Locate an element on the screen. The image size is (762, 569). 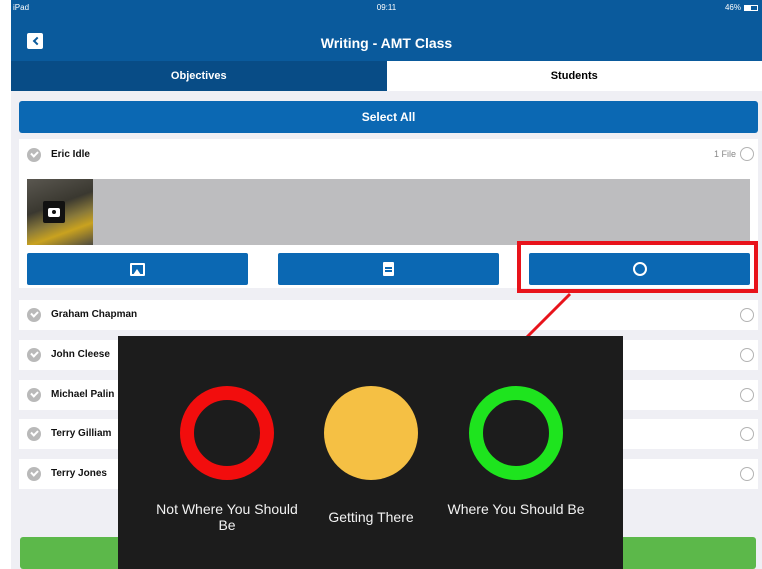
yellow-circle-icon is located at coordinates (371, 433).